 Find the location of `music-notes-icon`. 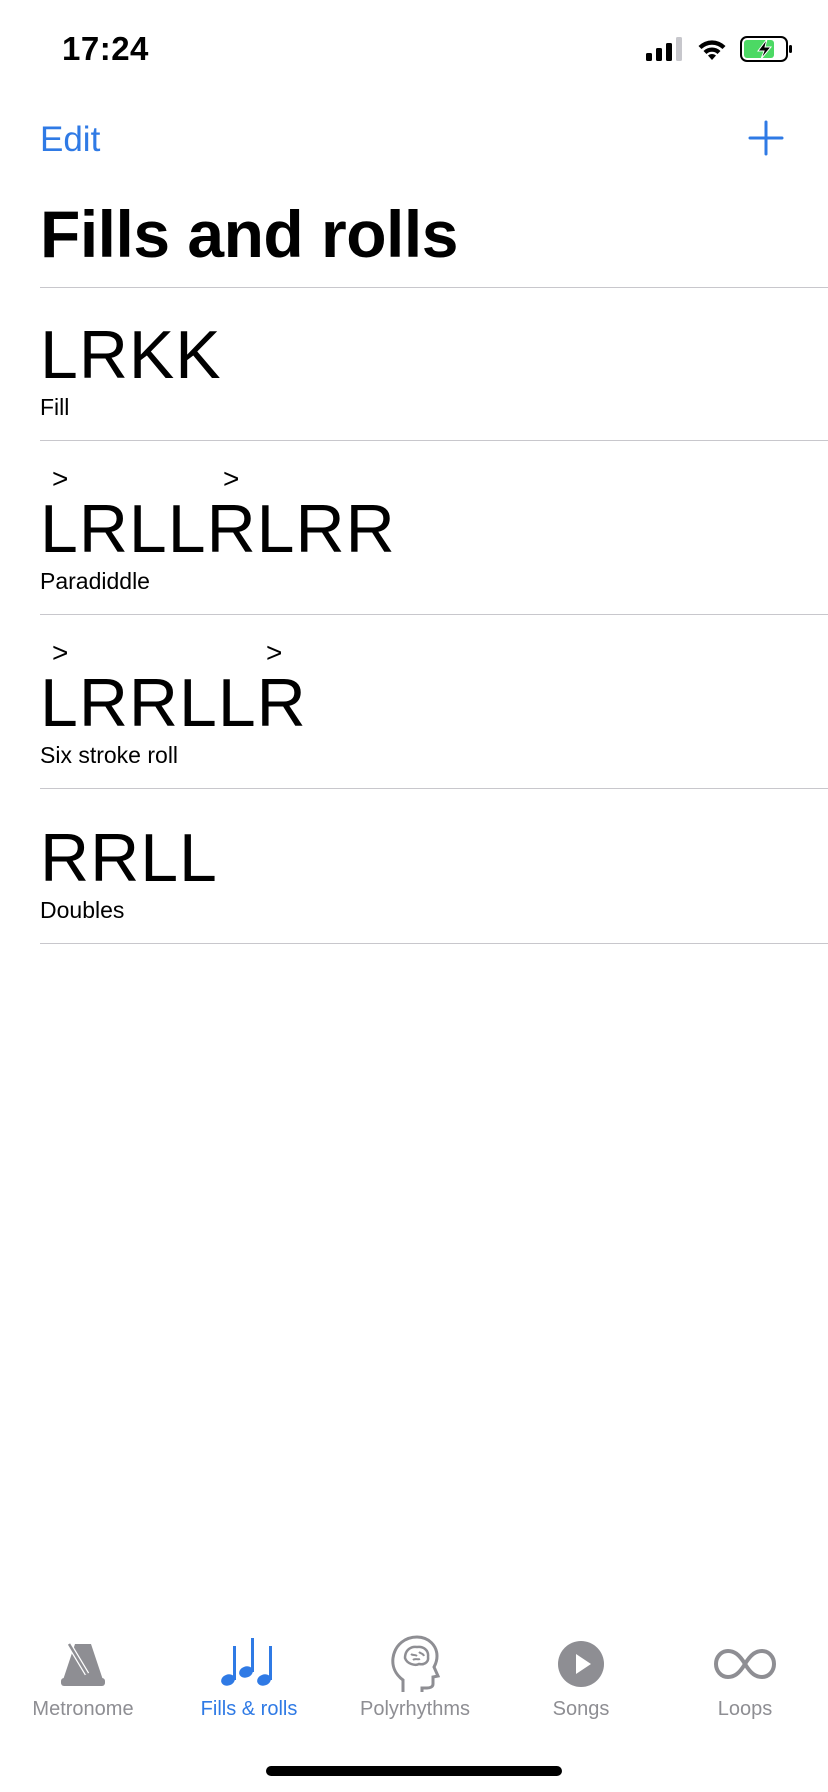

music-notes-icon is located at coordinates (249, 1664).